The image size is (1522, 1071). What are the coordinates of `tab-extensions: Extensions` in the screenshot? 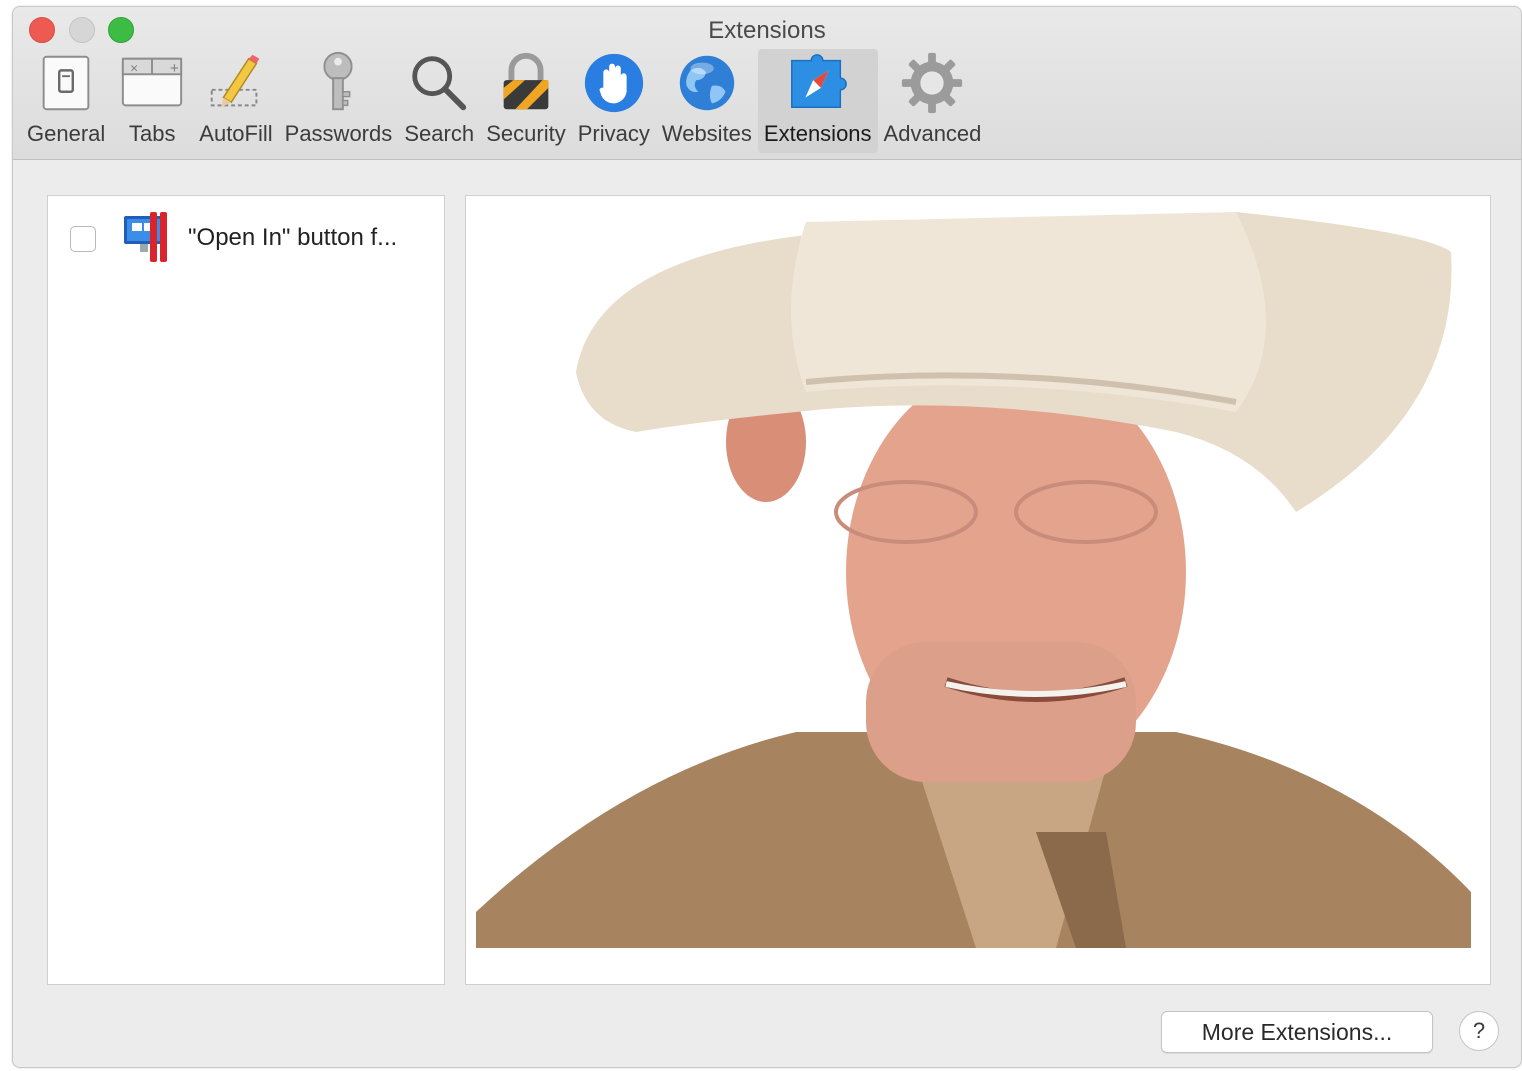 It's located at (817, 101).